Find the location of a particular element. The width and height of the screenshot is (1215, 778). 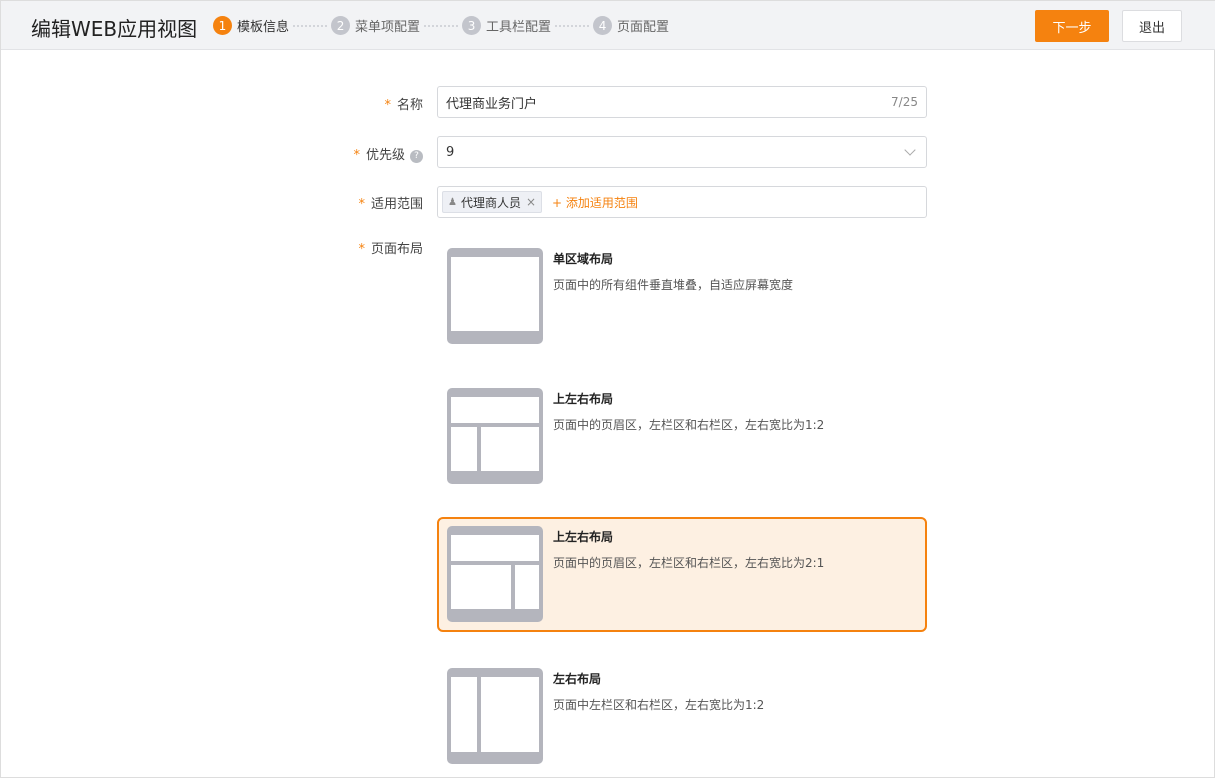

step-number: 1 is located at coordinates (222, 25).